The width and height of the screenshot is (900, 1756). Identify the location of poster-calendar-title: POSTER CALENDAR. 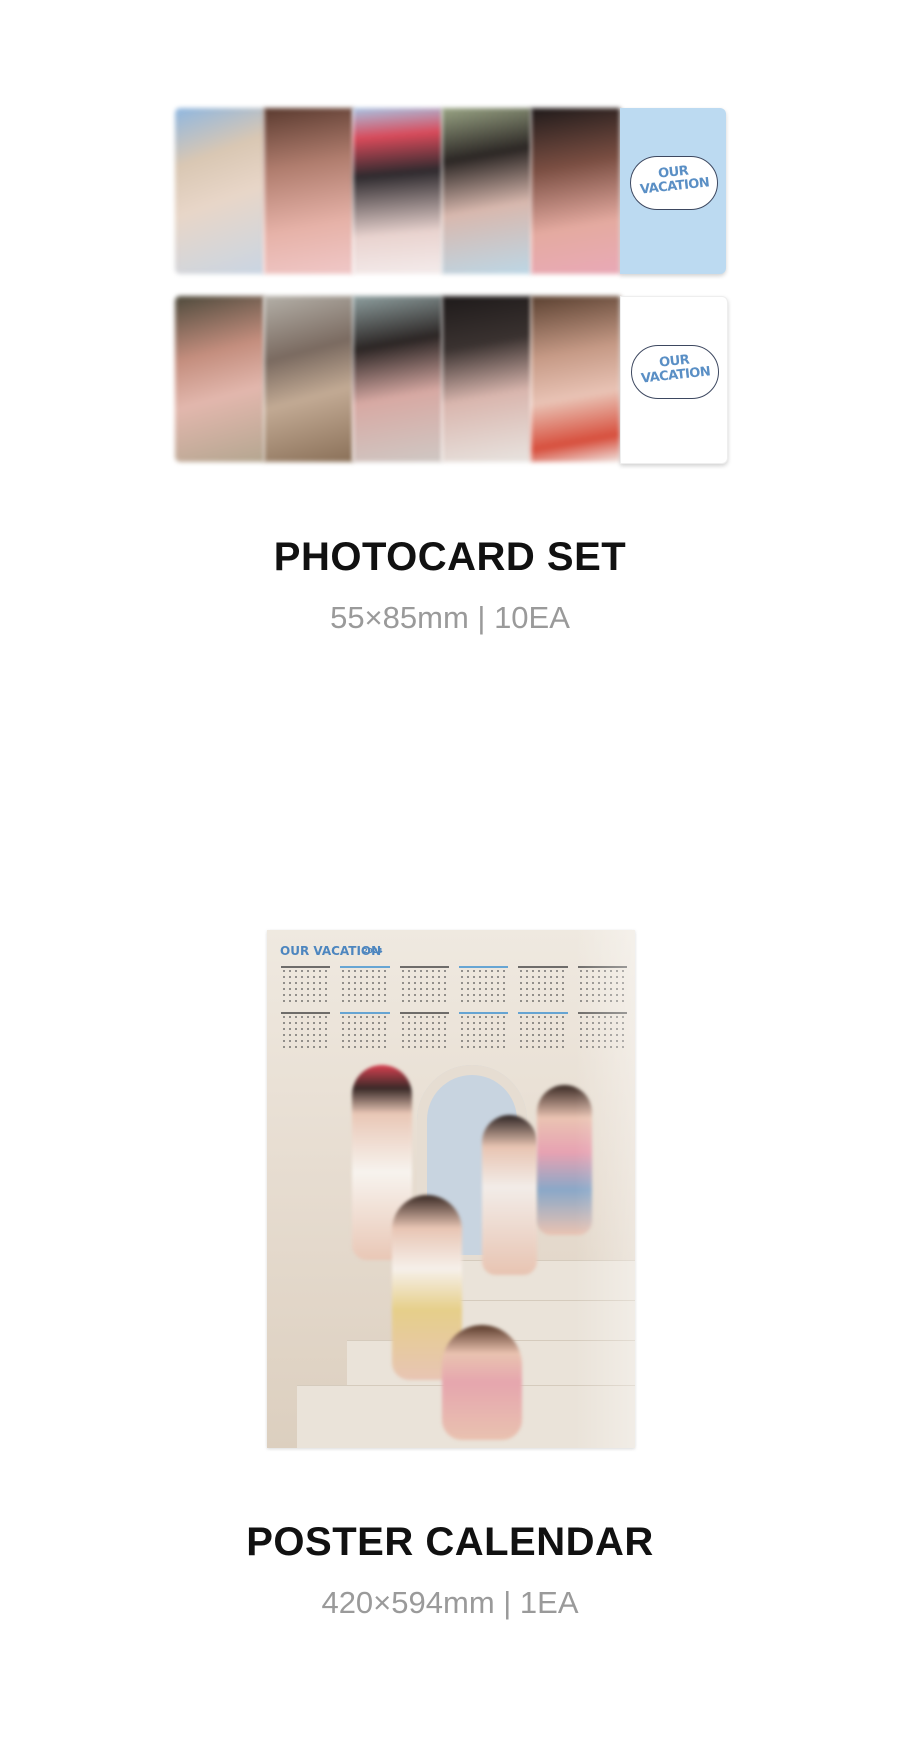
(450, 1542).